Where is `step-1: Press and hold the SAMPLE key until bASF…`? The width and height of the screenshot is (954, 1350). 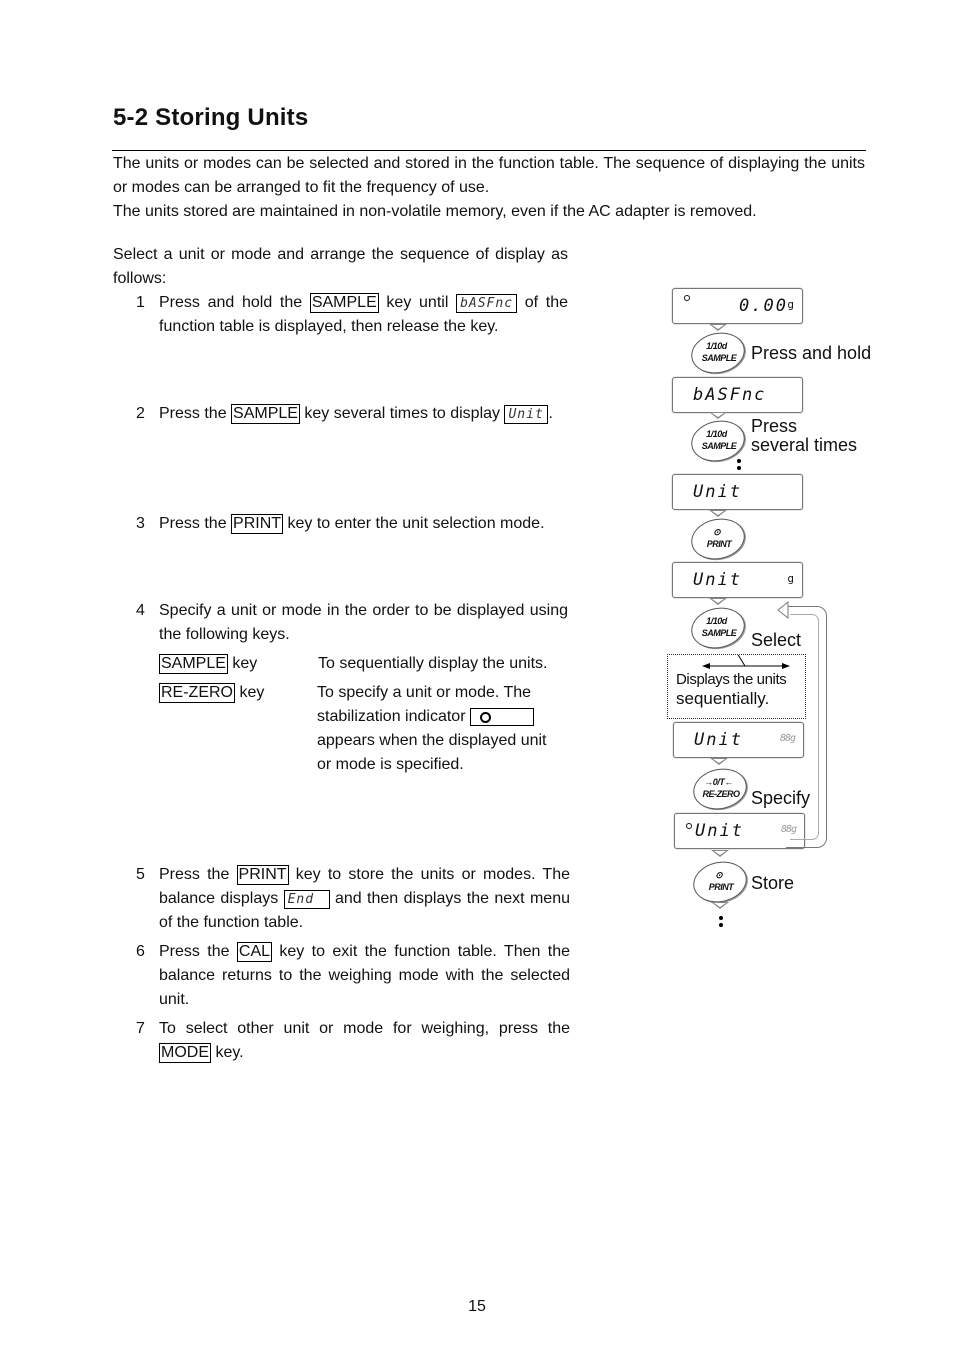 step-1: Press and hold the SAMPLE key until bASF… is located at coordinates (363, 315).